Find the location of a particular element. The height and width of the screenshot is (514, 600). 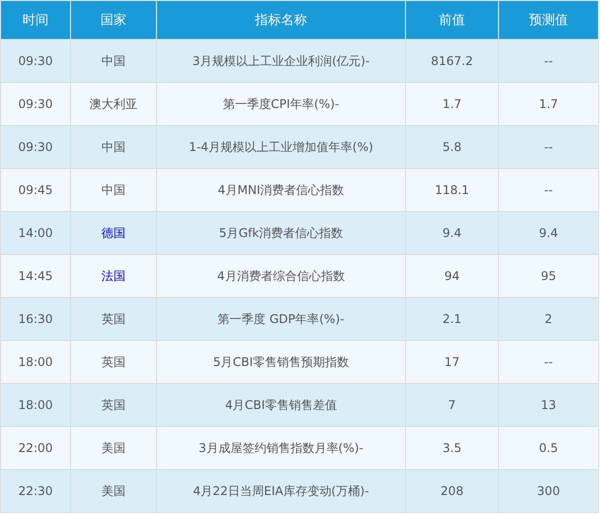

column-header: 指标名称 is located at coordinates (281, 20).